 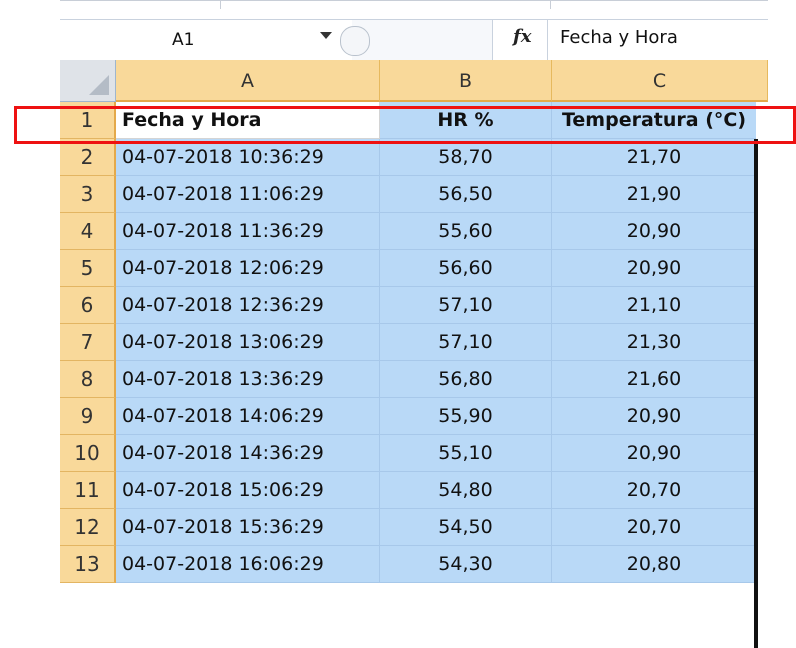 I want to click on cell-fecha: 04-07-2018 12:06:29, so click(x=248, y=268).